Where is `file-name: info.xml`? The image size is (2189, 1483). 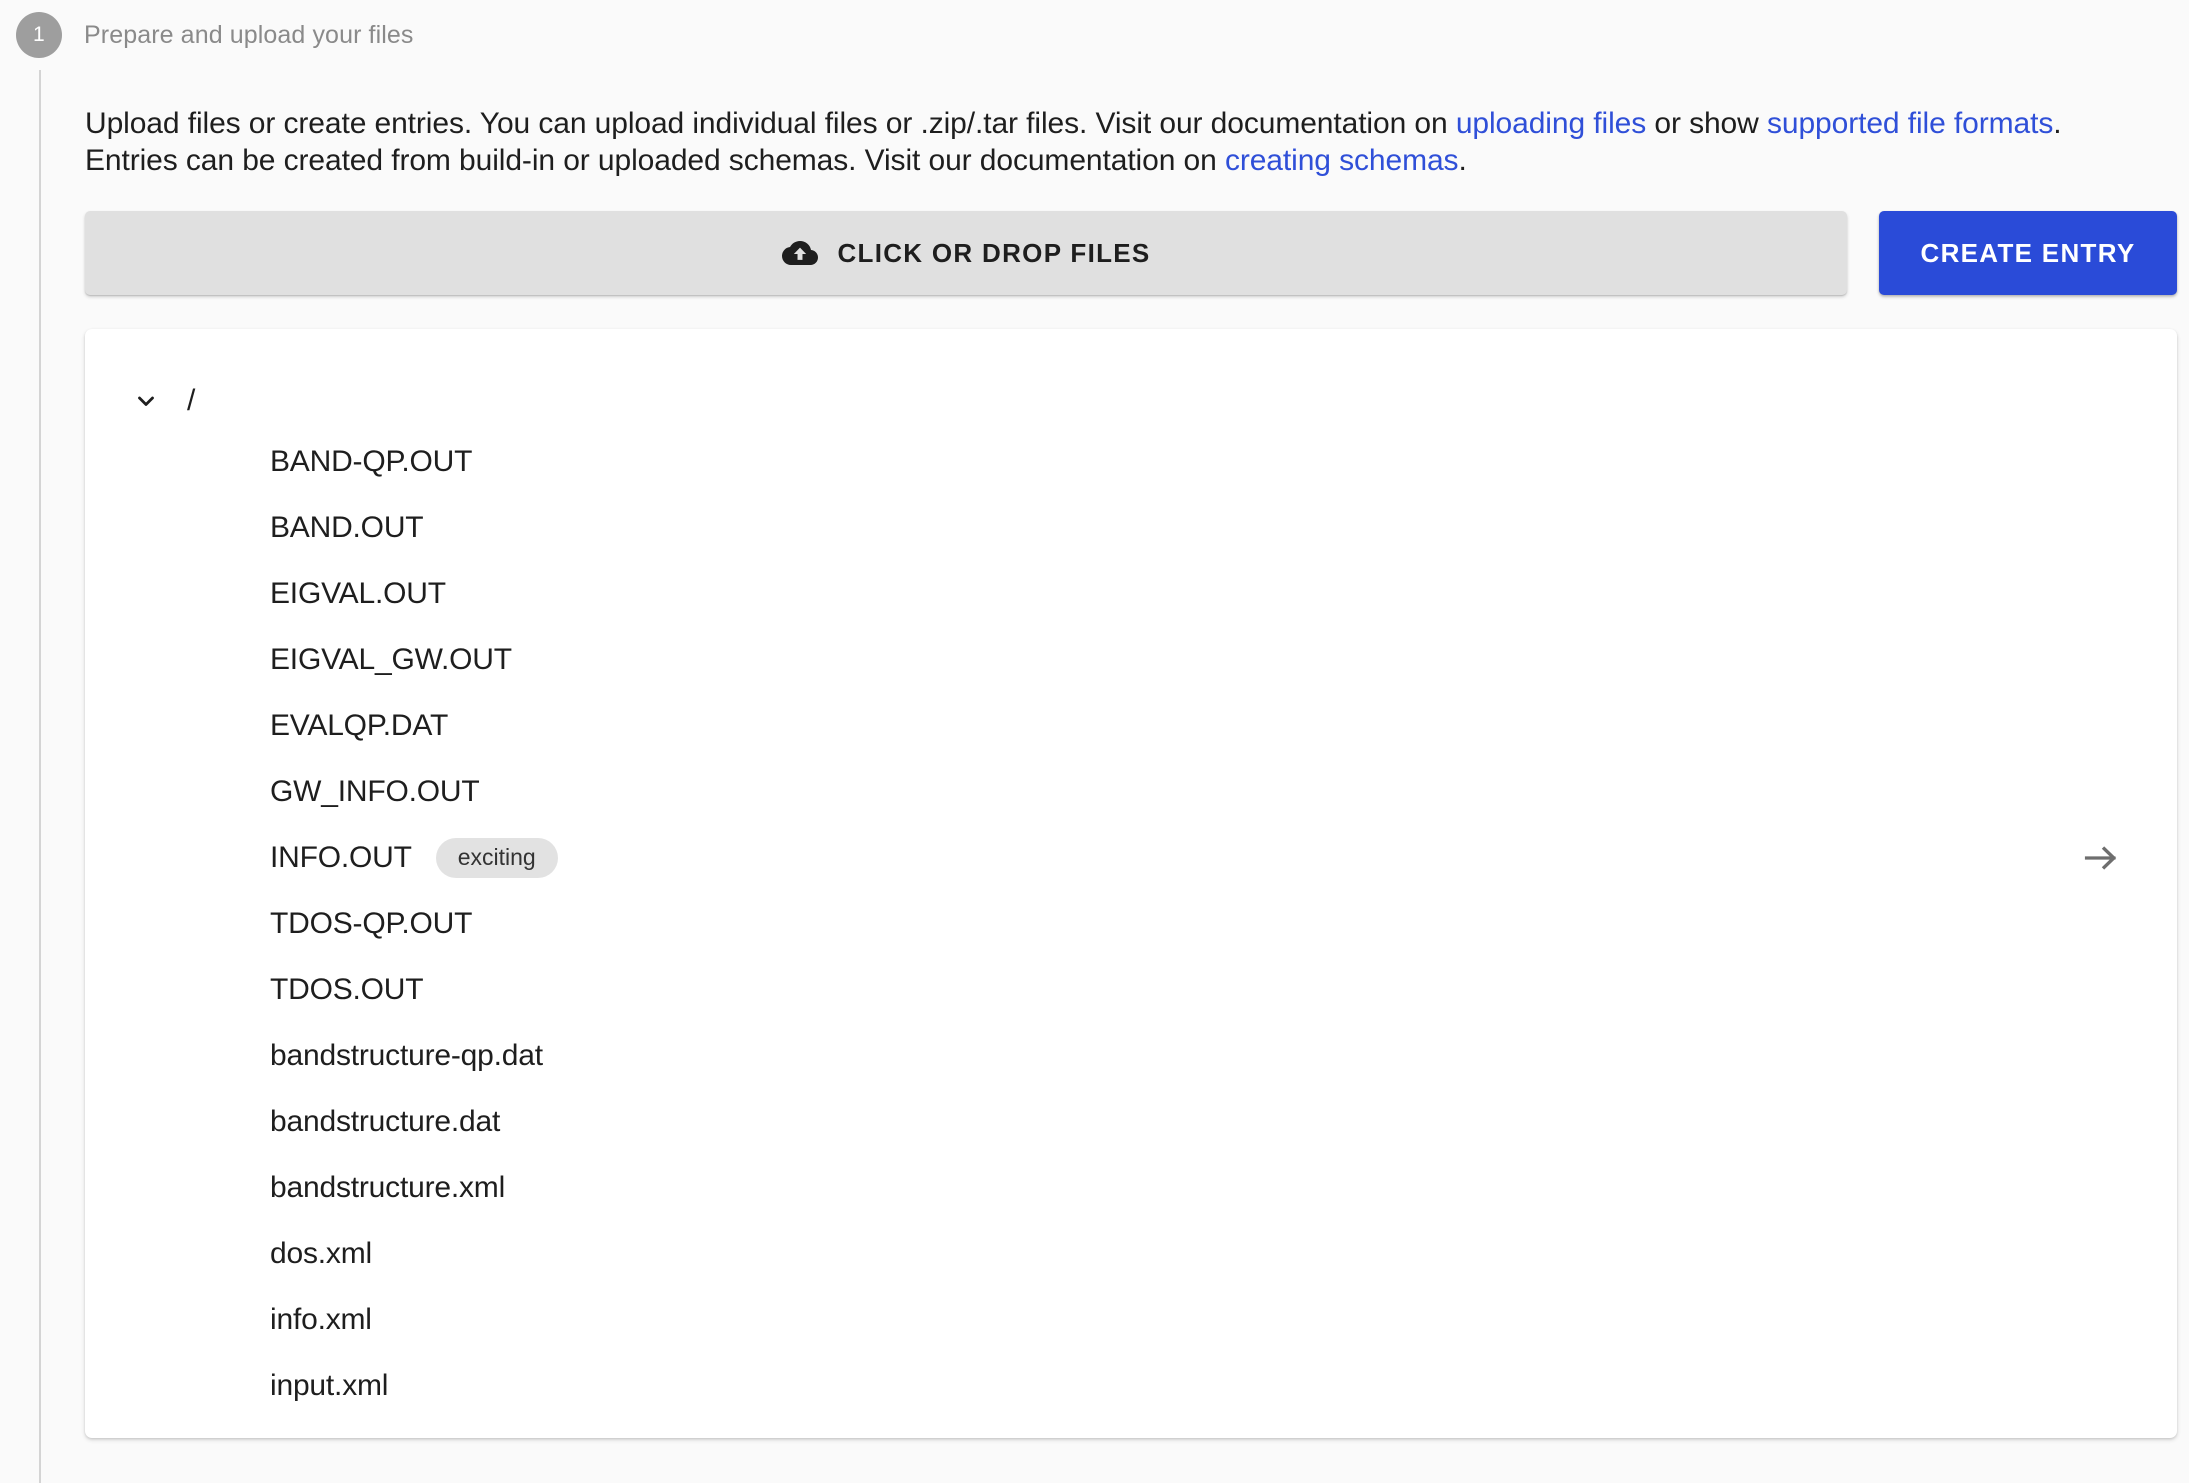
file-name: info.xml is located at coordinates (321, 1320).